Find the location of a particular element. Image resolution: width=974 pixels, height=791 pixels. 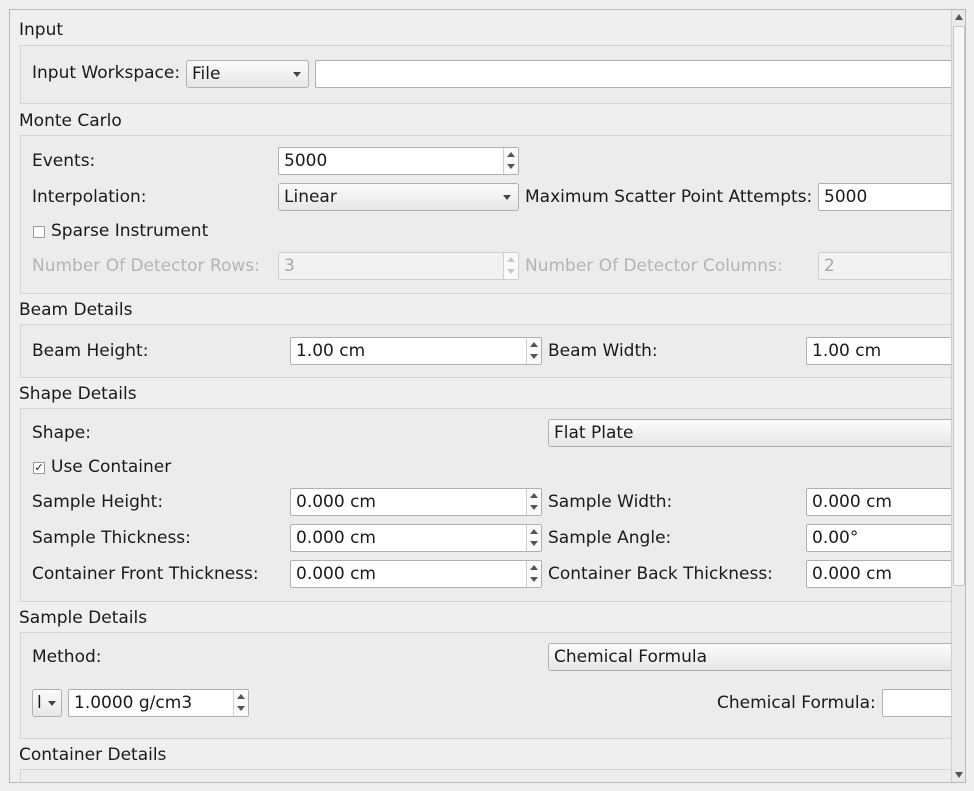

scroll-up-icon is located at coordinates (959, 17).